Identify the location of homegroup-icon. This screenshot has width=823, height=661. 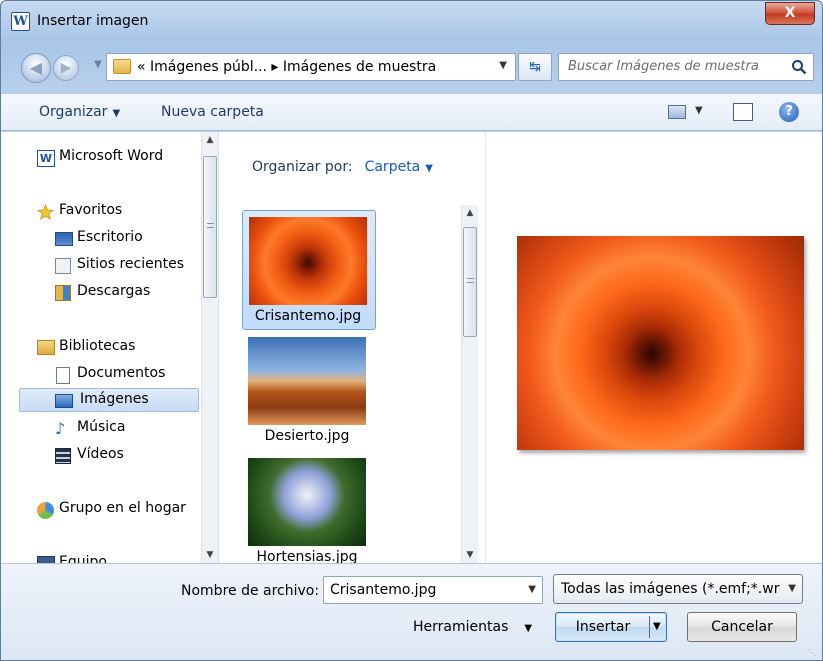
(45, 510).